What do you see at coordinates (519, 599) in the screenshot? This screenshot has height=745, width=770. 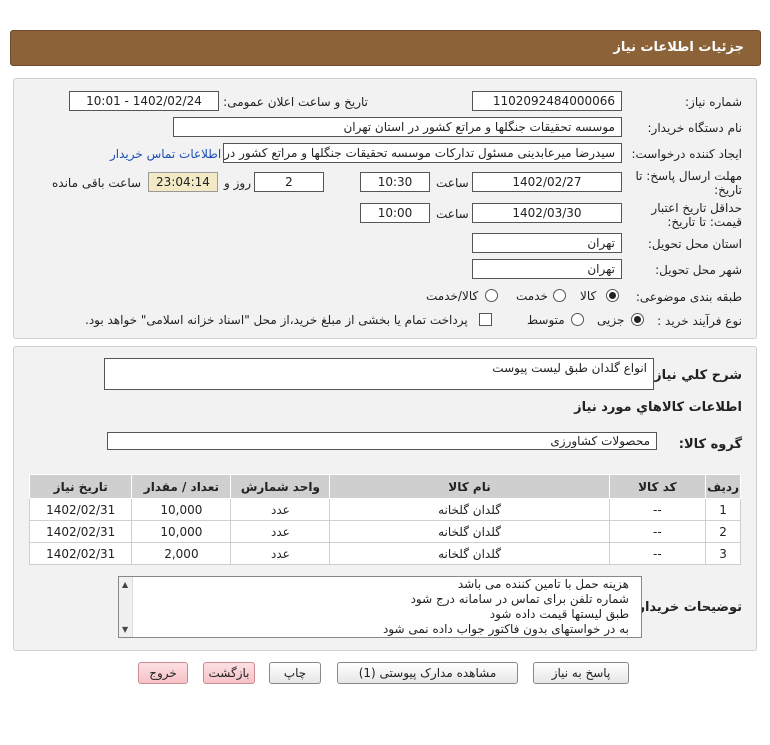 I see `note-line: شماره تلفن برای تماس در سامانه درج شود` at bounding box center [519, 599].